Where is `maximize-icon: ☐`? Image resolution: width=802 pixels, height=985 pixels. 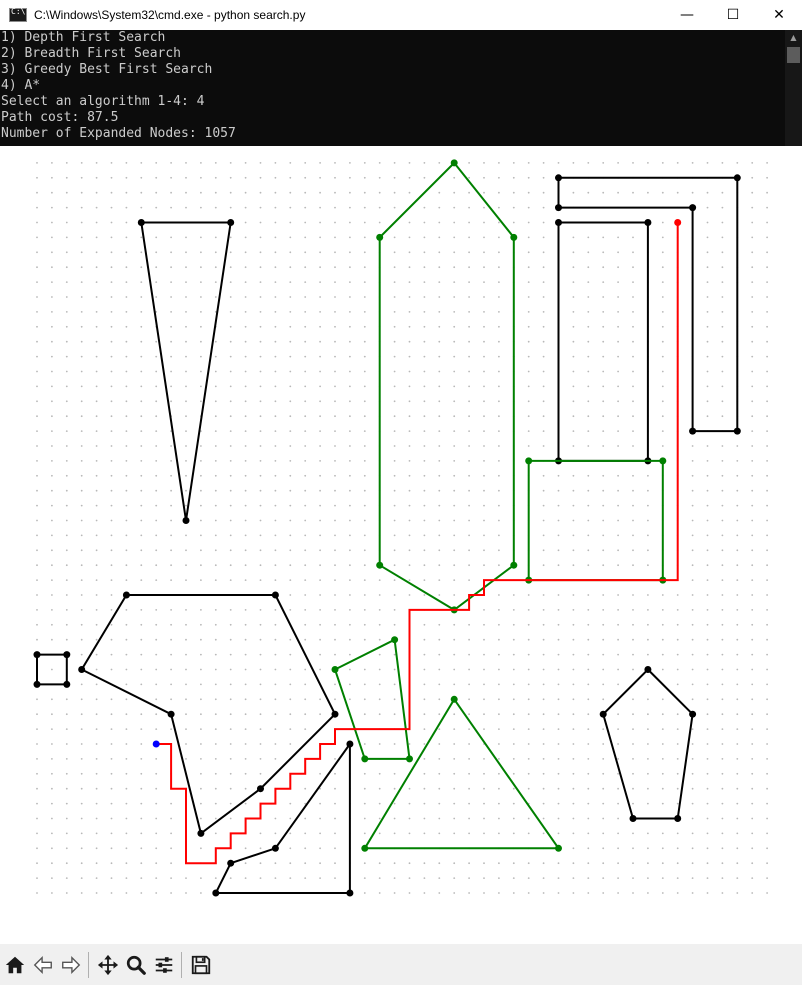 maximize-icon: ☐ is located at coordinates (733, 15).